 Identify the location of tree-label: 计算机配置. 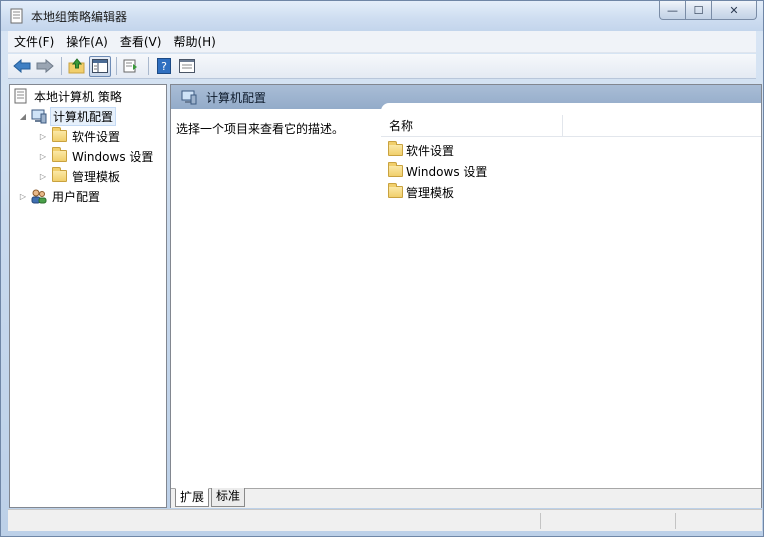
(83, 116).